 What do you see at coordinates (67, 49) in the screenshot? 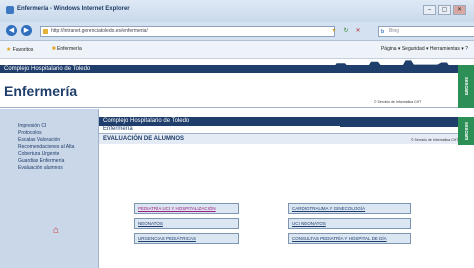
I see `tab-enfermeria: ■ Enfermería` at bounding box center [67, 49].